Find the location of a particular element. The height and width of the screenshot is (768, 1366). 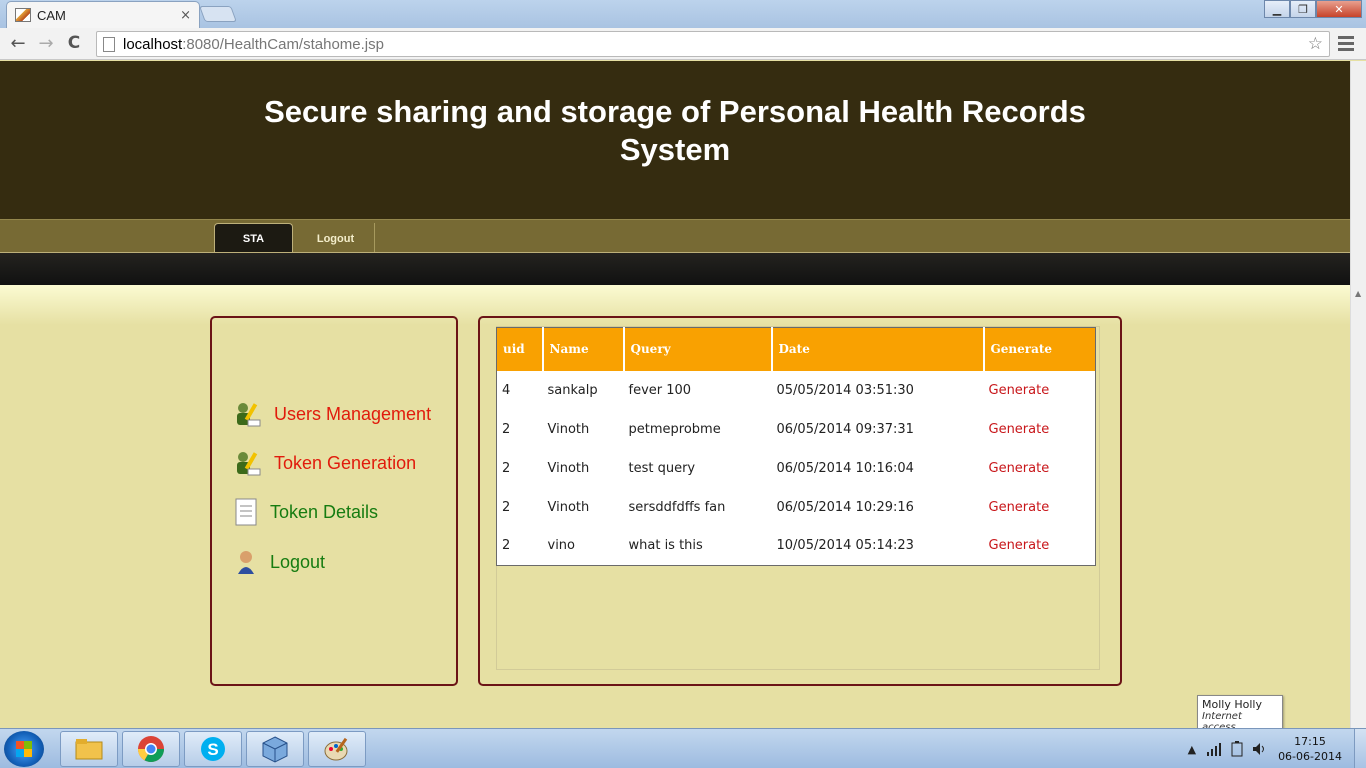

cell-query: test query is located at coordinates (662, 468).